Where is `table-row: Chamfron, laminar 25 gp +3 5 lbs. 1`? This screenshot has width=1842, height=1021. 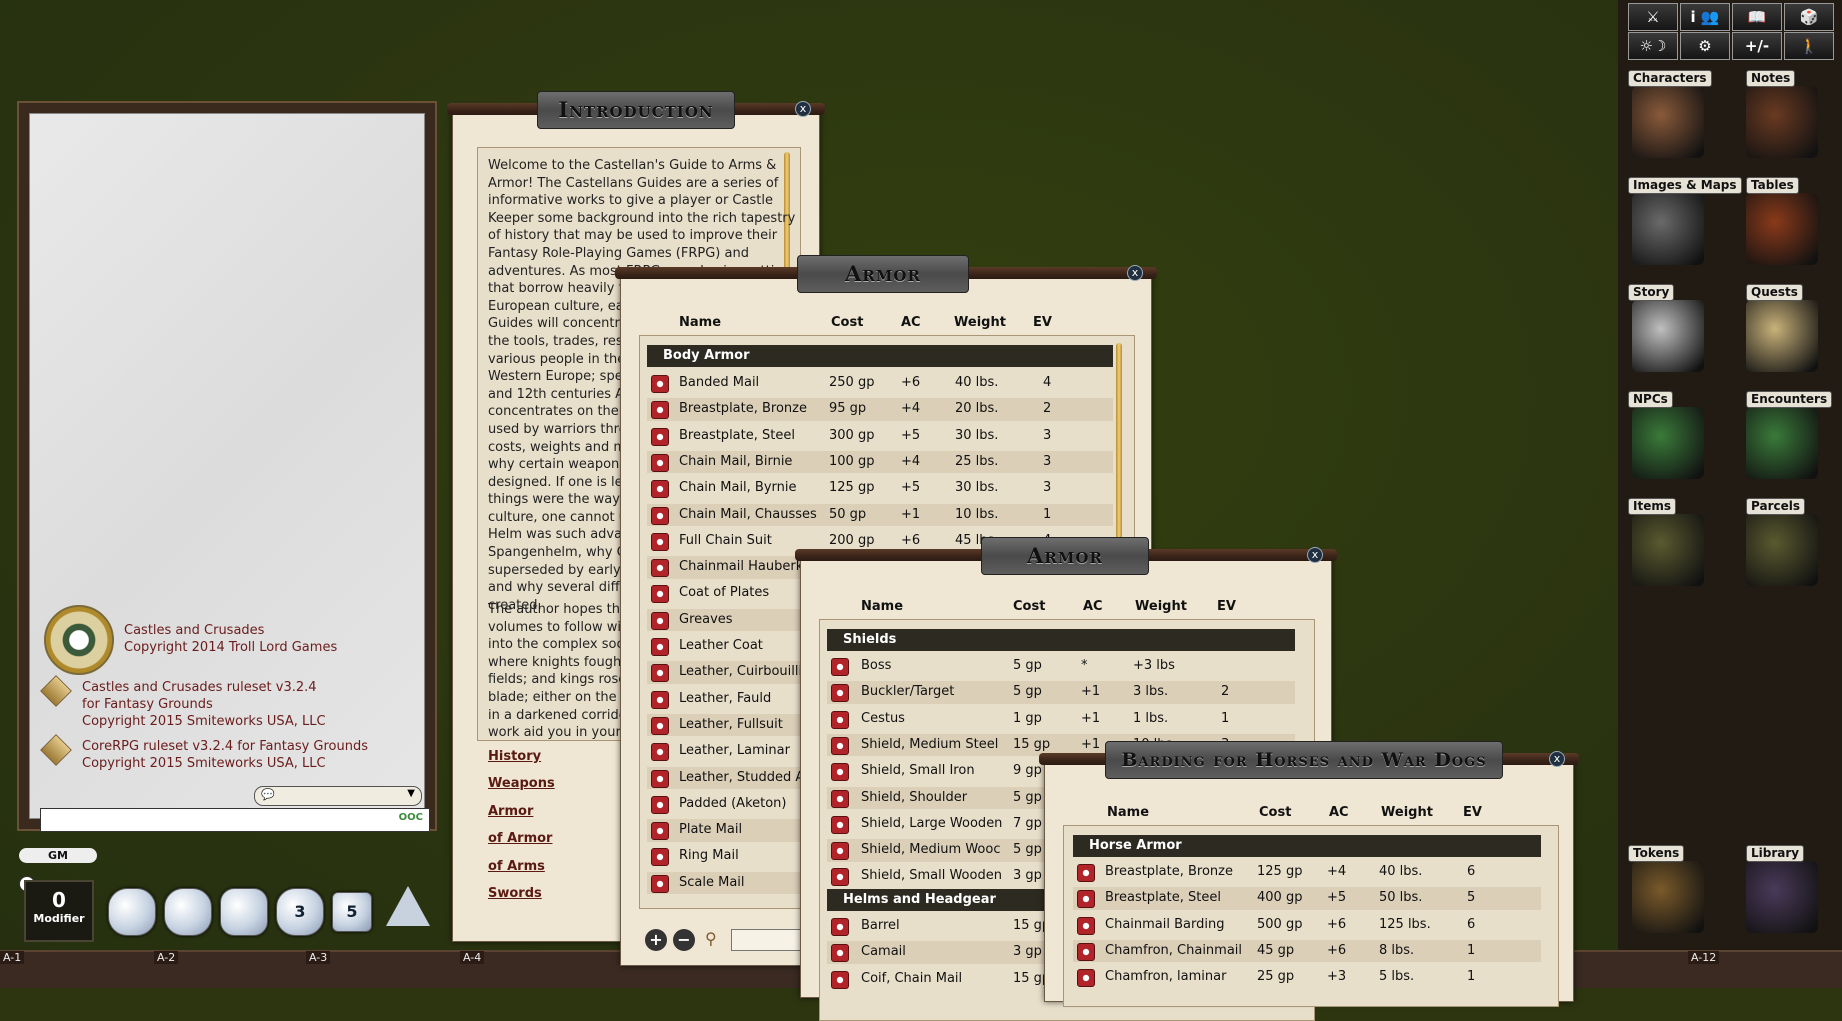
table-row: Chamfron, laminar 25 gp +3 5 lbs. 1 is located at coordinates (1307, 977).